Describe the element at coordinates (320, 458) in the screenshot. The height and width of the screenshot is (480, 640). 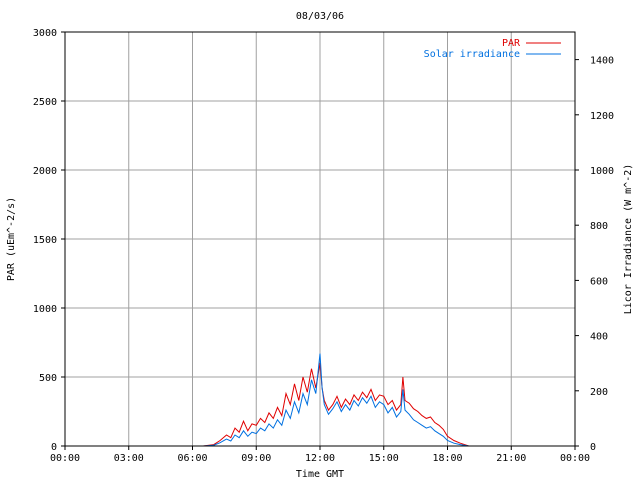
I see `x-tick-label: 12:00` at that location.